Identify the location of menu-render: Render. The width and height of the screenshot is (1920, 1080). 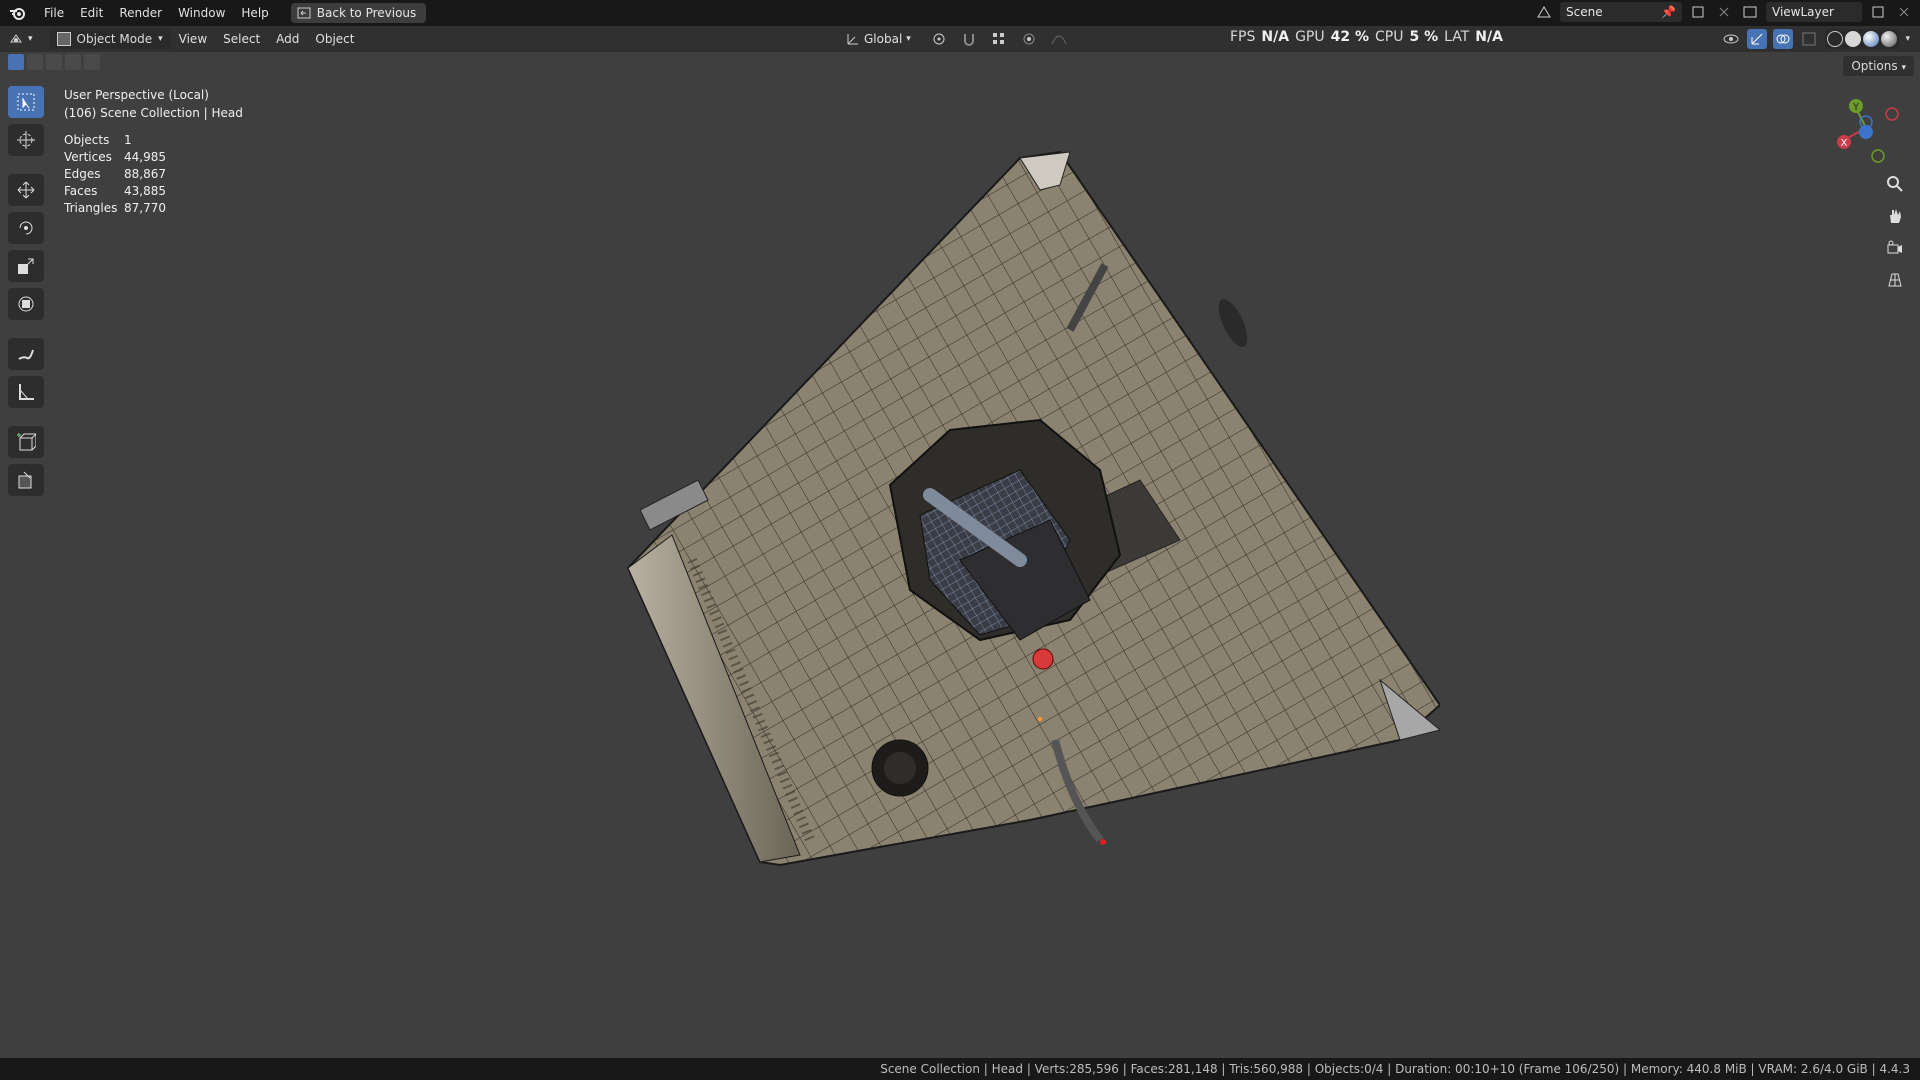
(140, 13).